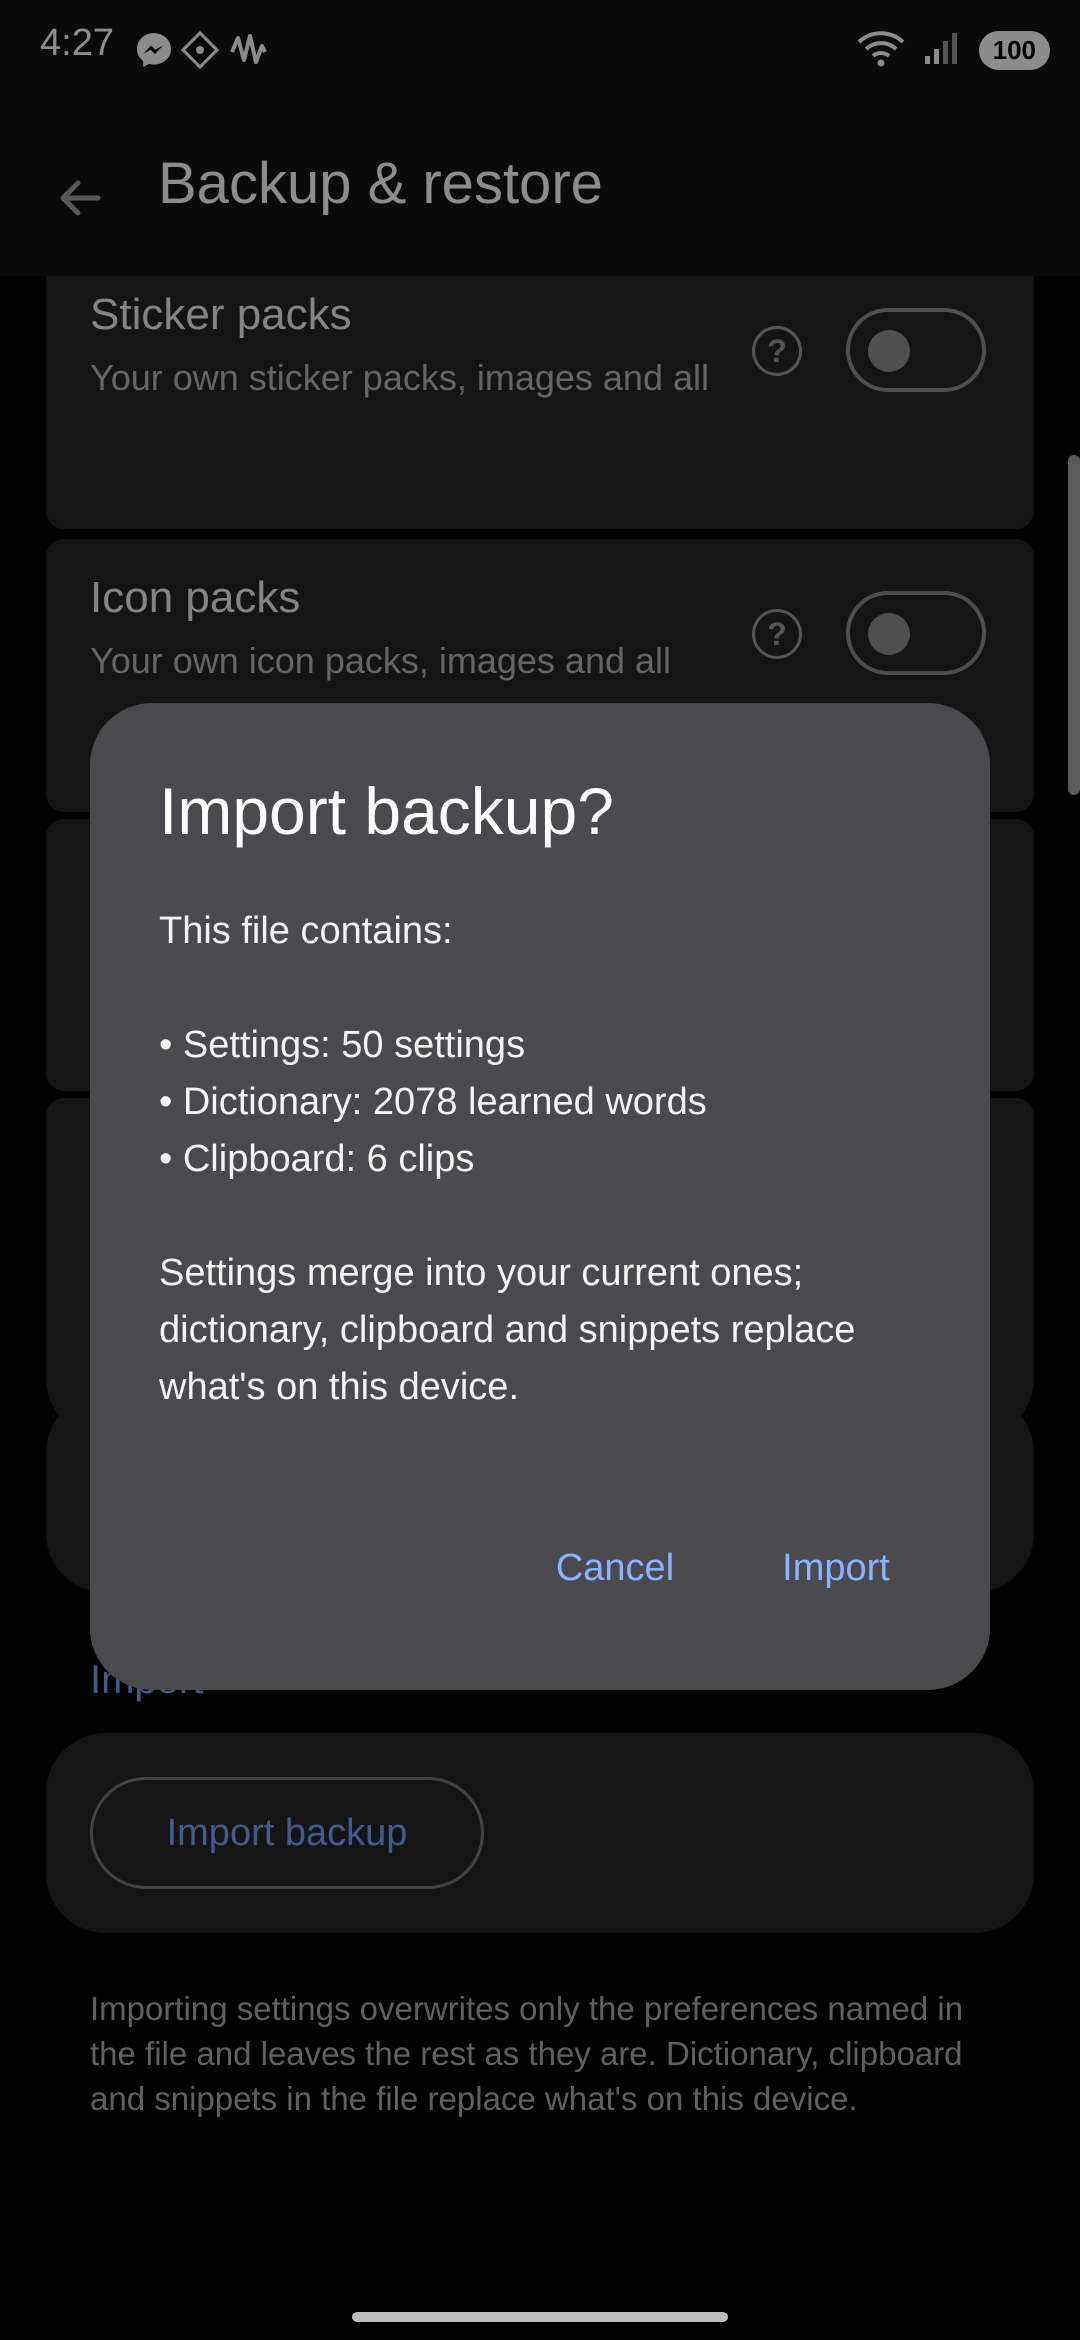  What do you see at coordinates (386, 811) in the screenshot?
I see `dialog-title: Import backup?` at bounding box center [386, 811].